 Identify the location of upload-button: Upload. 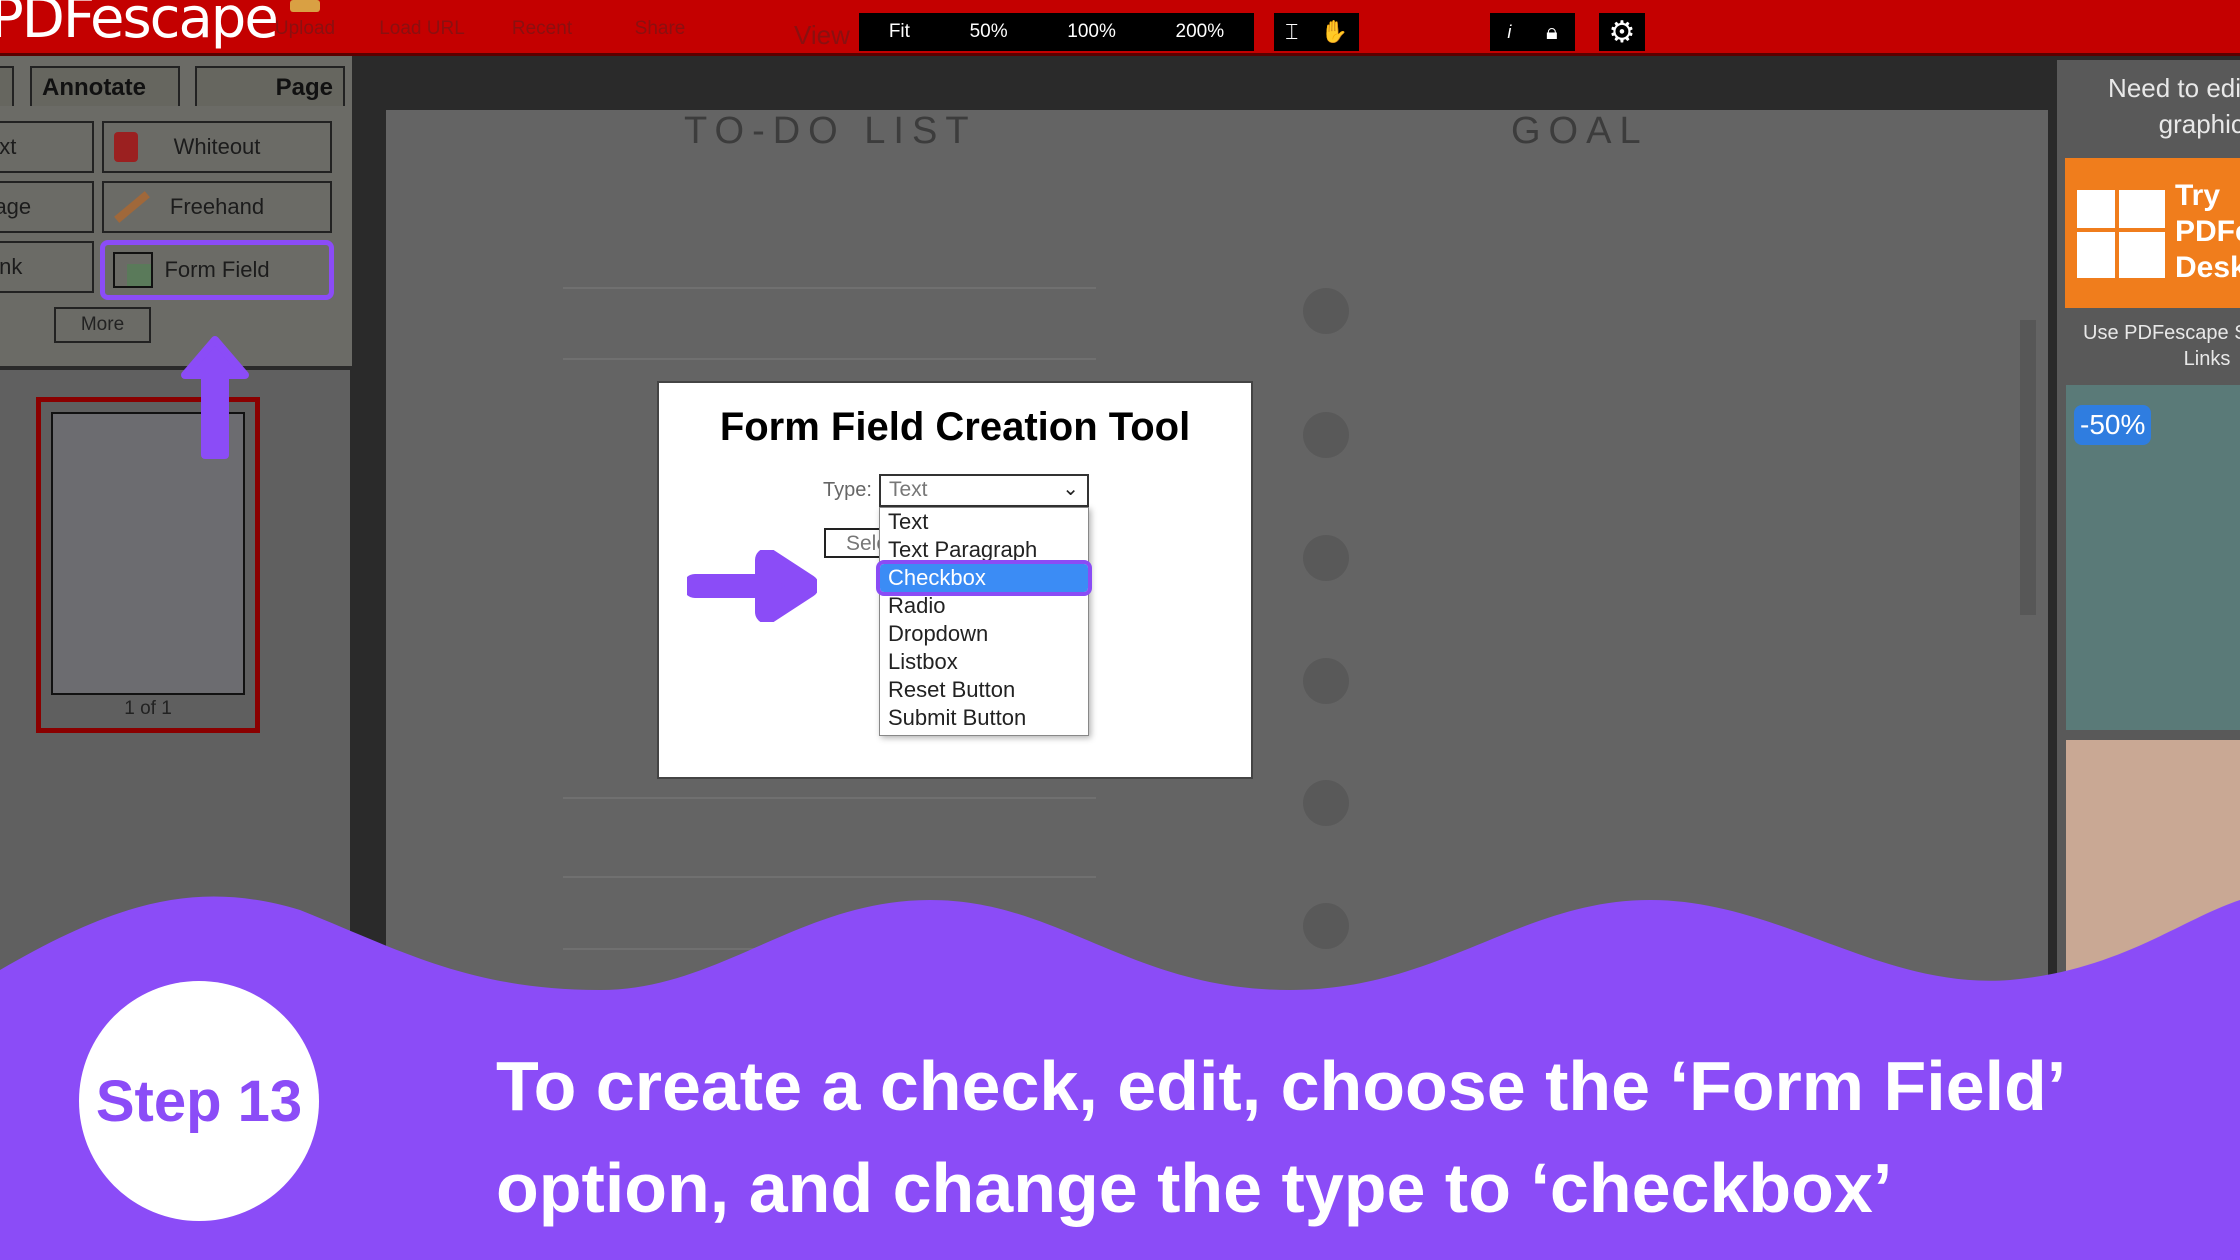
(305, 20).